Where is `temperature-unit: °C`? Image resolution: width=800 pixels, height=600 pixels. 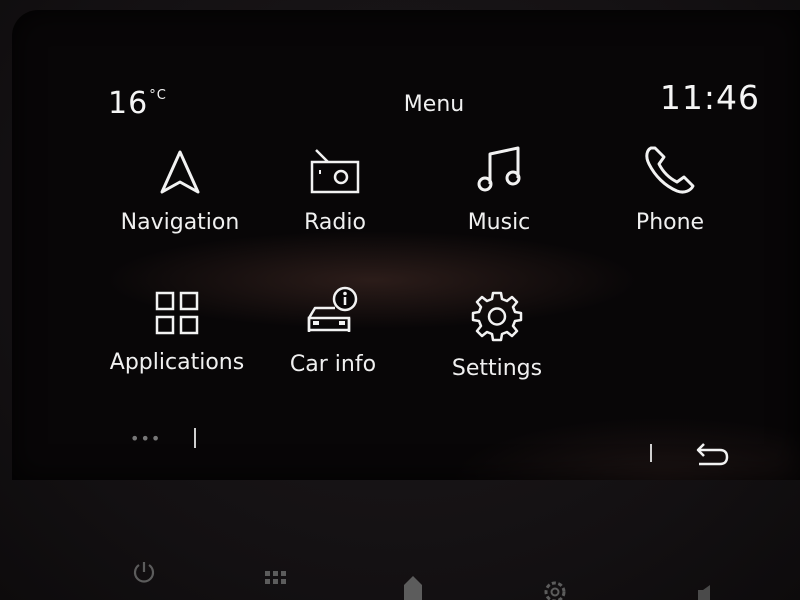 temperature-unit: °C is located at coordinates (158, 95).